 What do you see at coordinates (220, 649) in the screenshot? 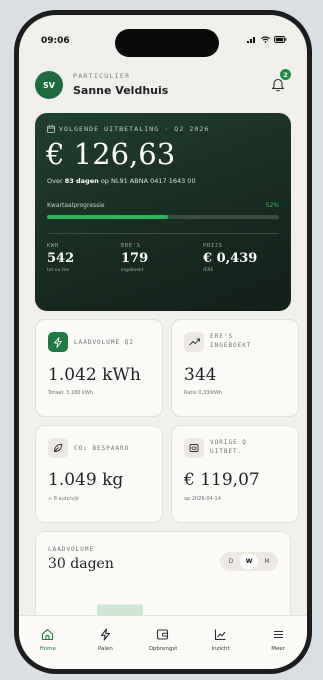
I see `tab-inzicht-label: Inzicht` at bounding box center [220, 649].